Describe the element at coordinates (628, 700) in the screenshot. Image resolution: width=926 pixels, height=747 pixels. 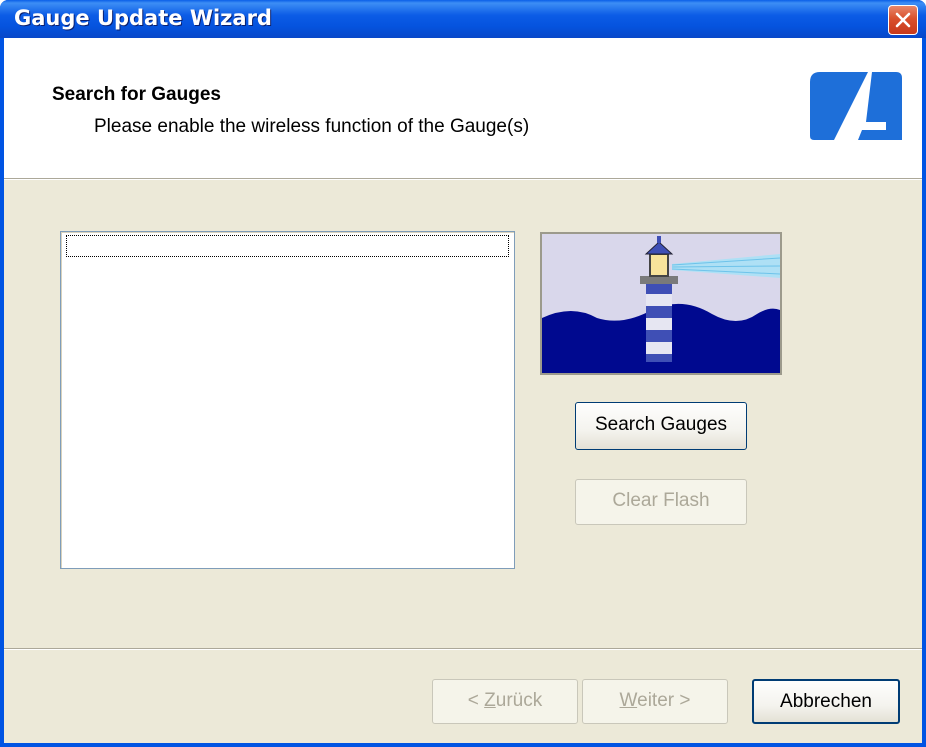
I see `next-label-mnemonic: W` at that location.